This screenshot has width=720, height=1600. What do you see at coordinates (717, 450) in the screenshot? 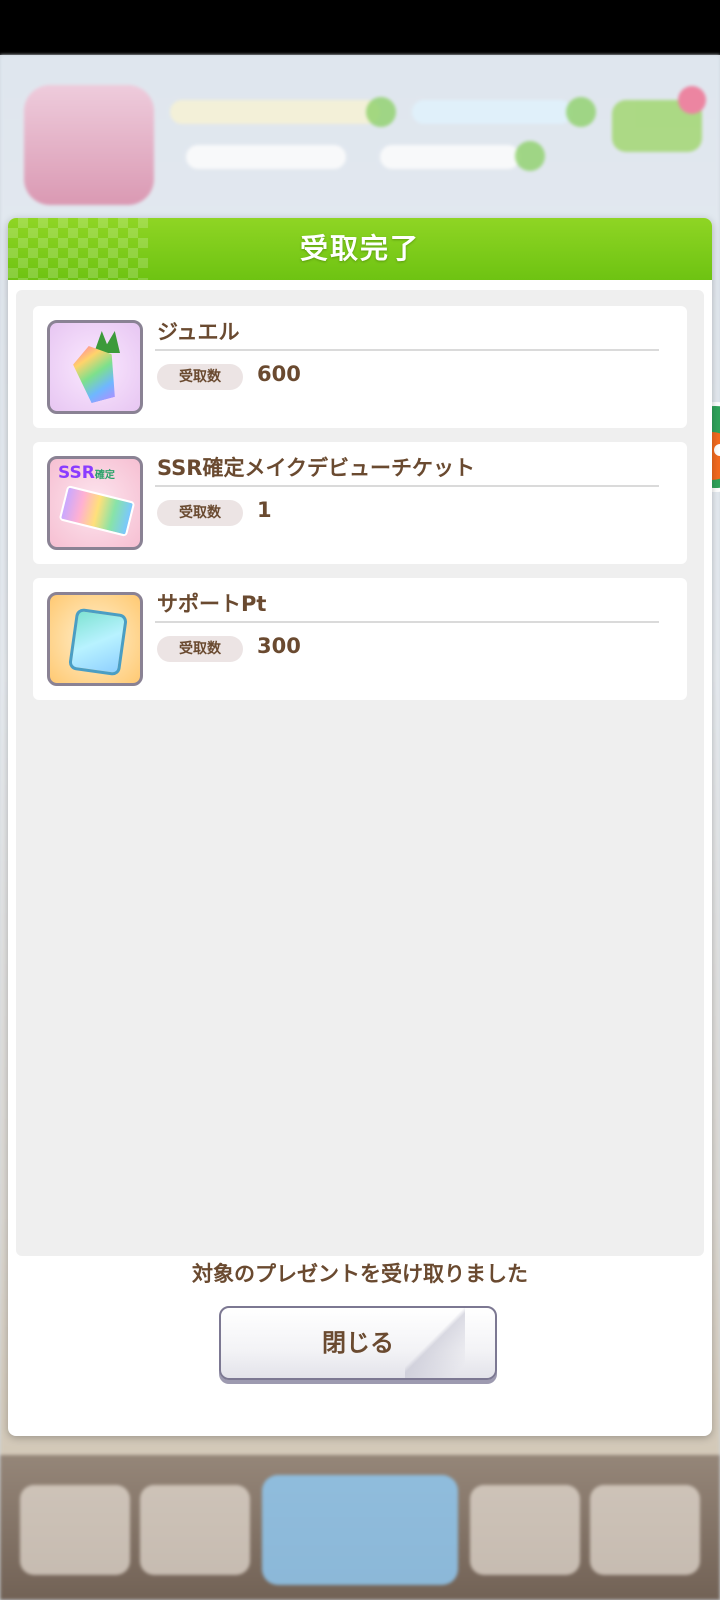
I see `mascot-eye` at bounding box center [717, 450].